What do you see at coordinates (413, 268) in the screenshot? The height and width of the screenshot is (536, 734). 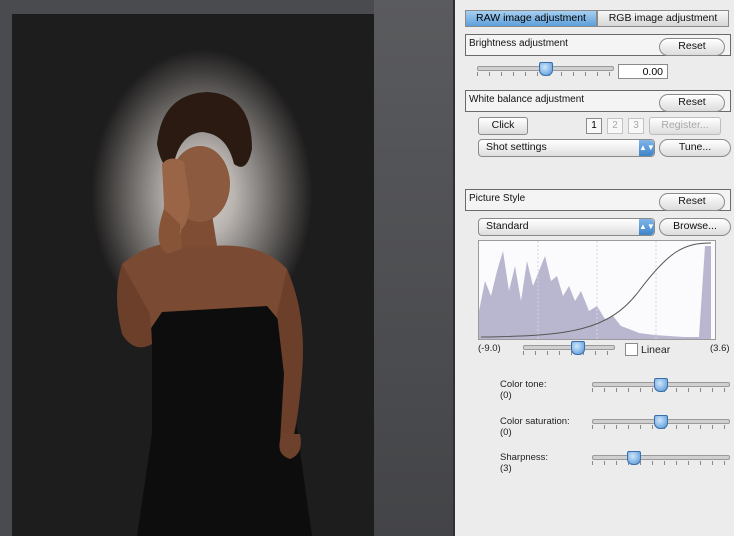 I see `viewer-background` at bounding box center [413, 268].